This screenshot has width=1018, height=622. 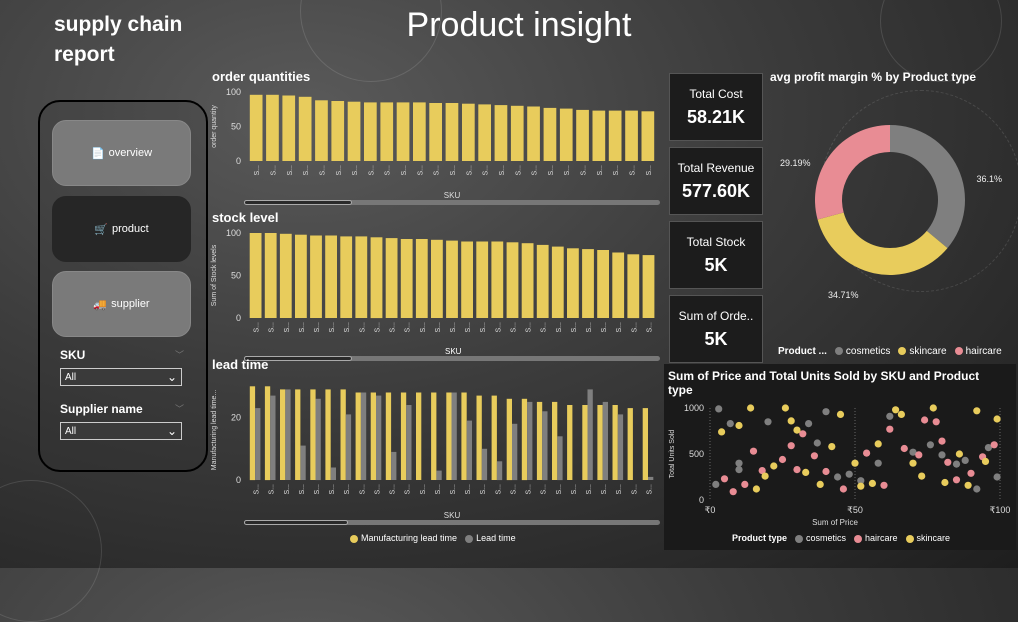 I want to click on nav-product-button: 🛒 product, so click(x=121, y=229).